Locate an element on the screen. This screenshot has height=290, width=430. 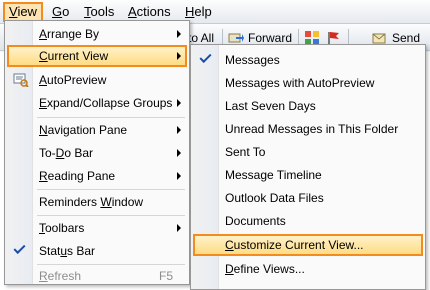
menu-actions: Actions is located at coordinates (149, 12).